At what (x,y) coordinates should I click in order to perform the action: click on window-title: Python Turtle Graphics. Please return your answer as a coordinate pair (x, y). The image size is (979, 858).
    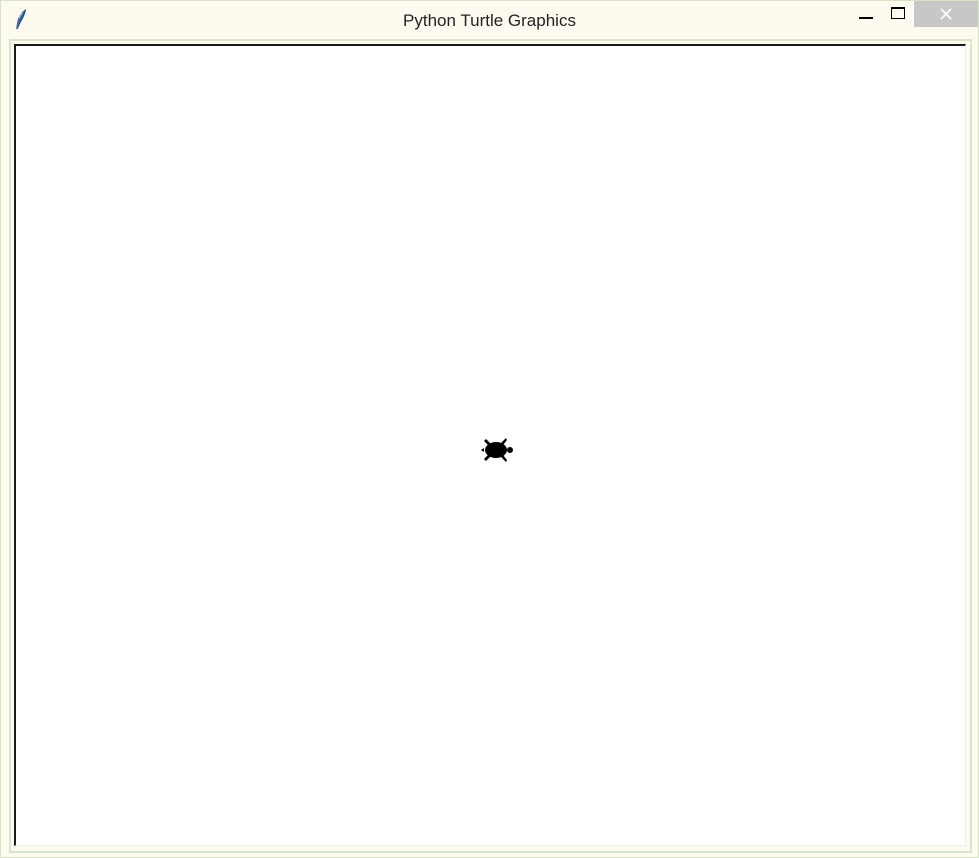
    Looking at the image, I should click on (489, 20).